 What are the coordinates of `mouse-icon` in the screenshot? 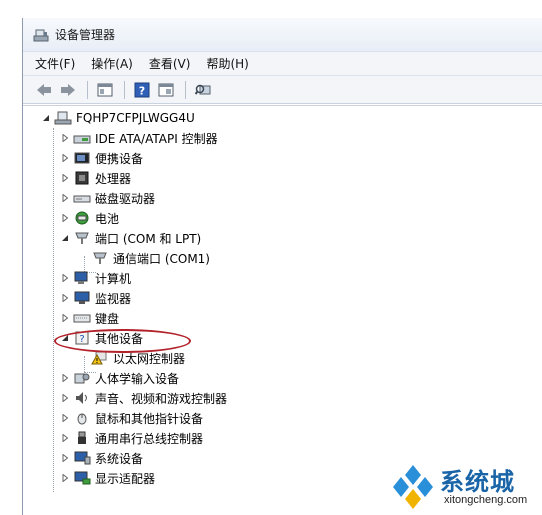 It's located at (82, 418).